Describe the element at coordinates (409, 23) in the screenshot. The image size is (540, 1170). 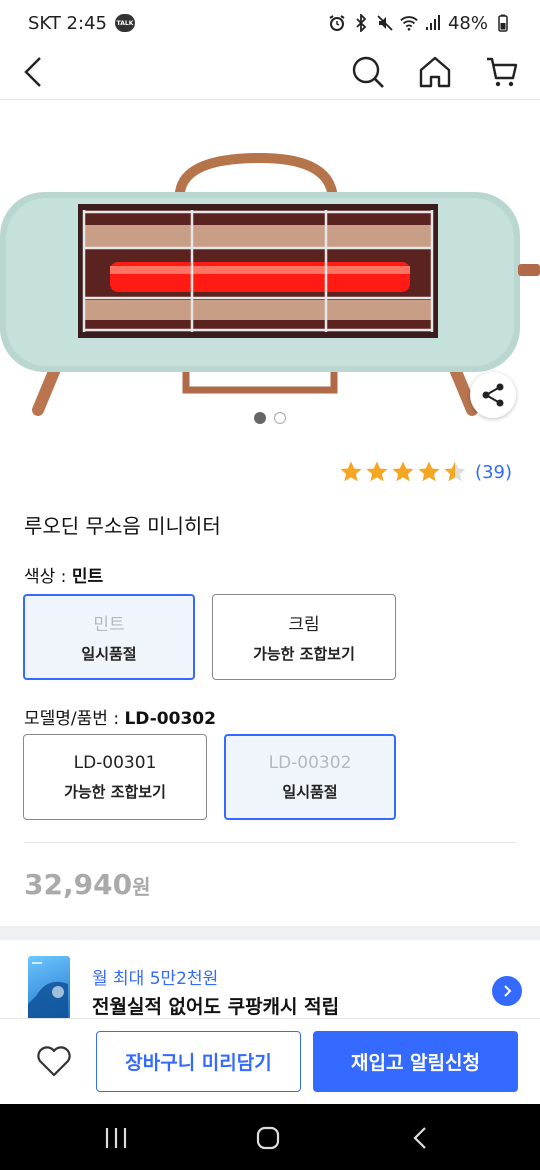
I see `wifi-icon` at that location.